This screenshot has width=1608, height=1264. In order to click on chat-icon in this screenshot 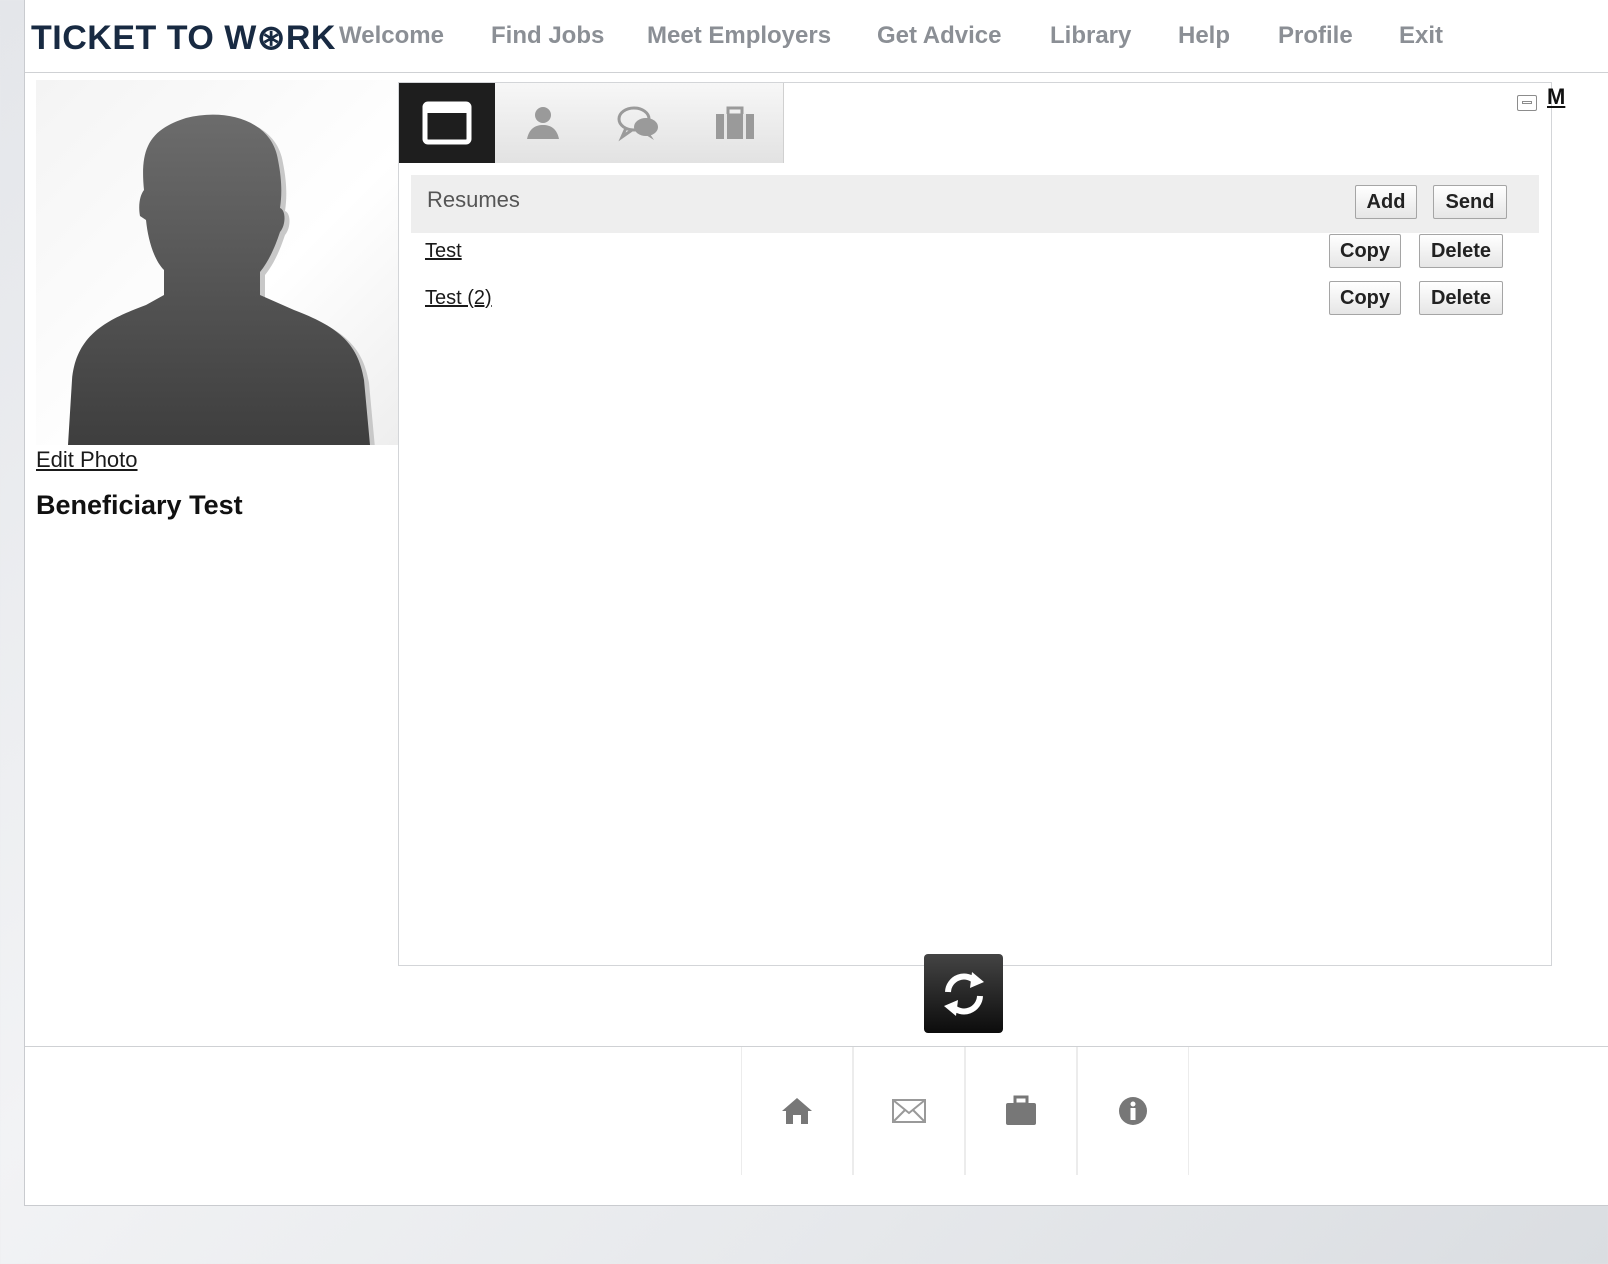, I will do `click(637, 124)`.